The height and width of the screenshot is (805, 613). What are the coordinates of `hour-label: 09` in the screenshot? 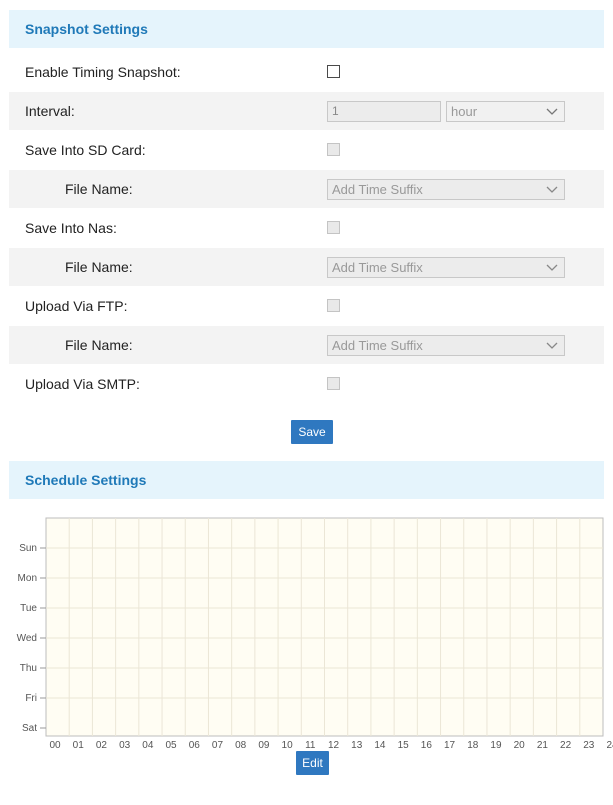 It's located at (264, 744).